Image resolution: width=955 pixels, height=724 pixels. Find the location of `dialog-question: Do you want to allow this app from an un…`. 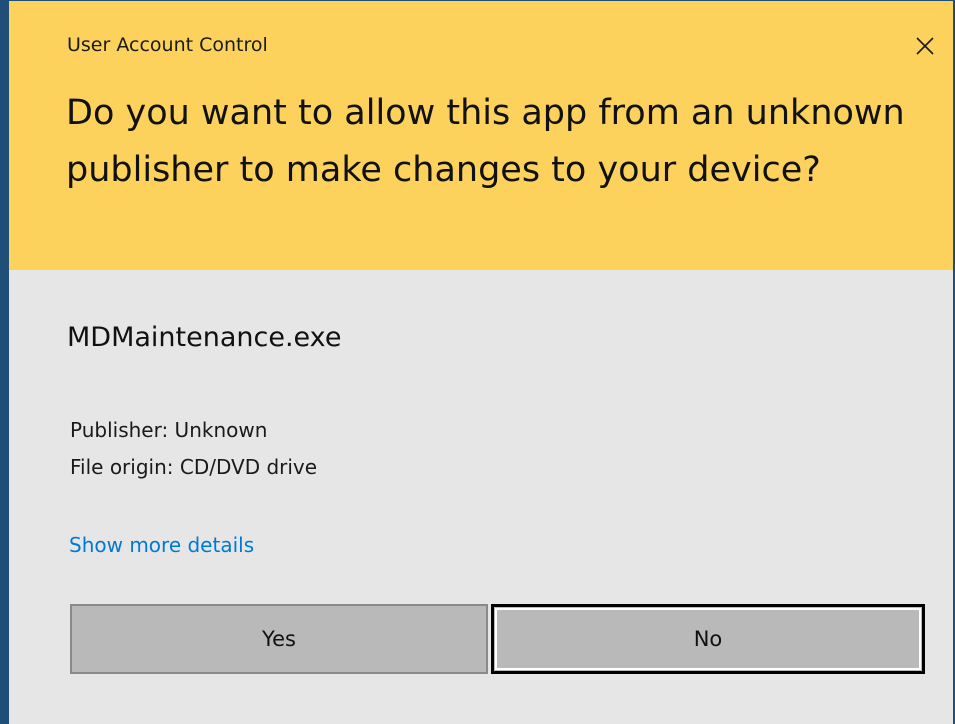

dialog-question: Do you want to allow this app from an un… is located at coordinates (485, 141).